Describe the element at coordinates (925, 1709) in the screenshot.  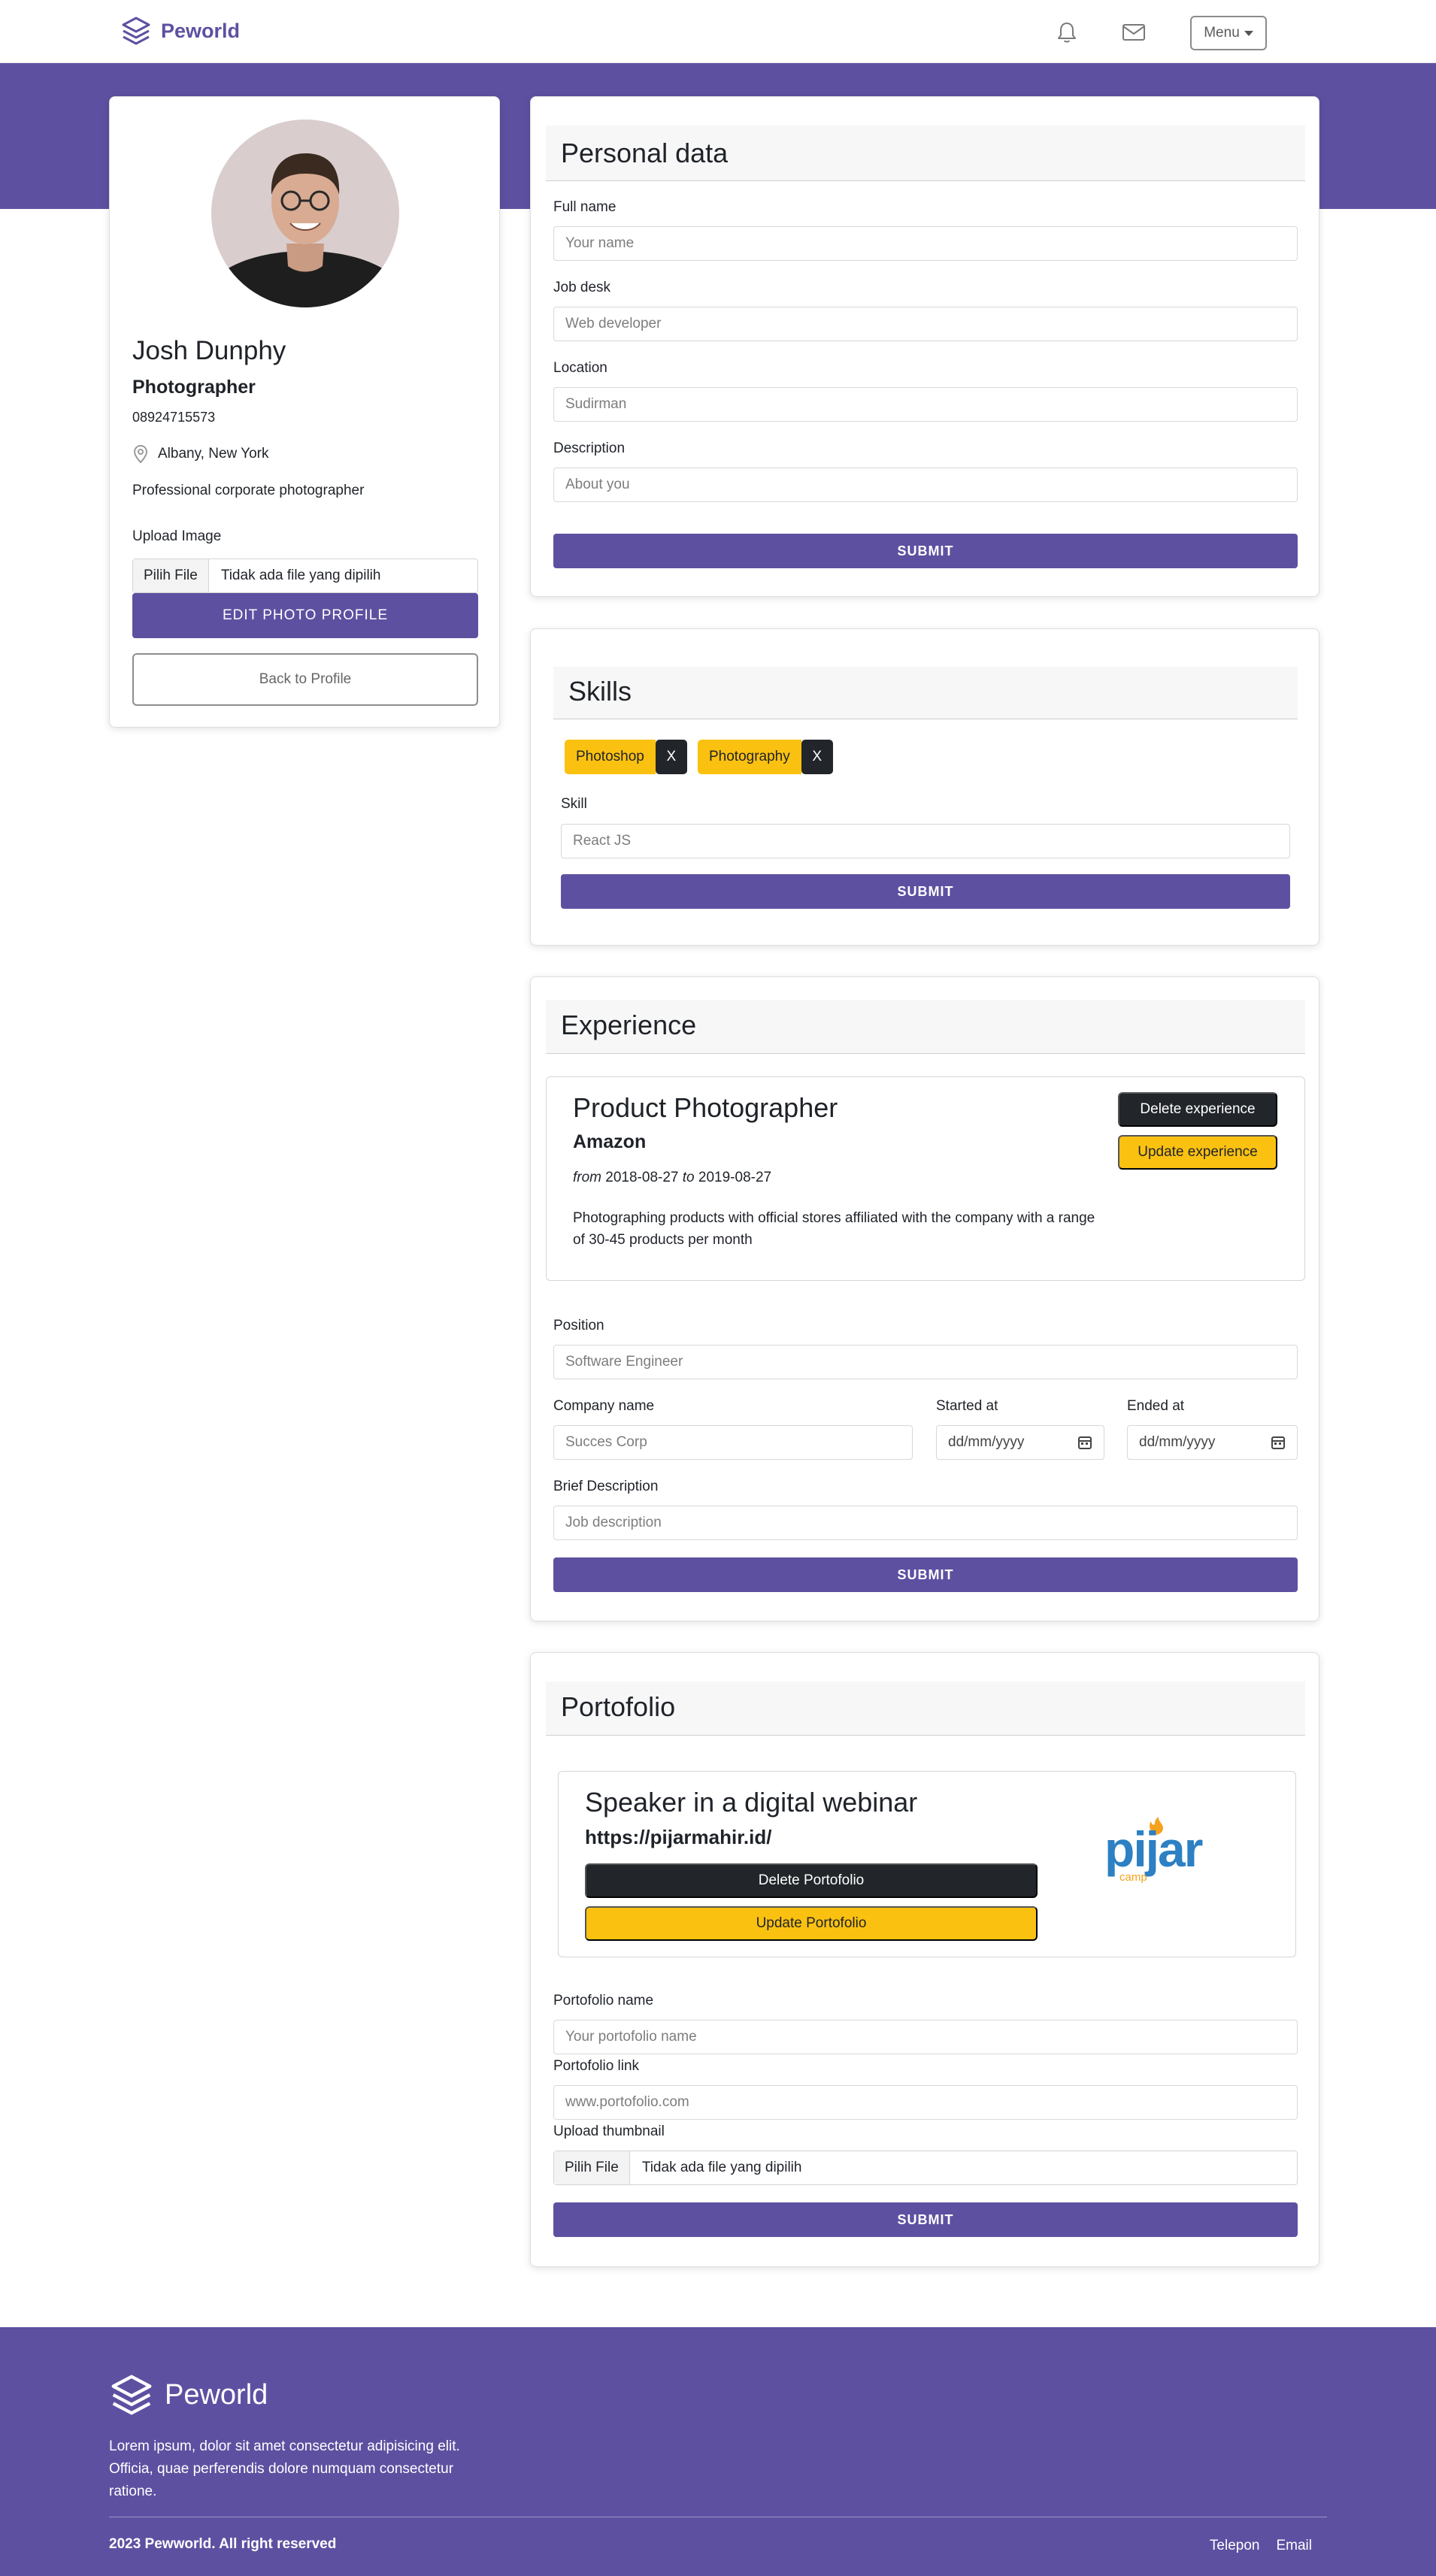
I see `portfolio-header: Portofolio` at that location.